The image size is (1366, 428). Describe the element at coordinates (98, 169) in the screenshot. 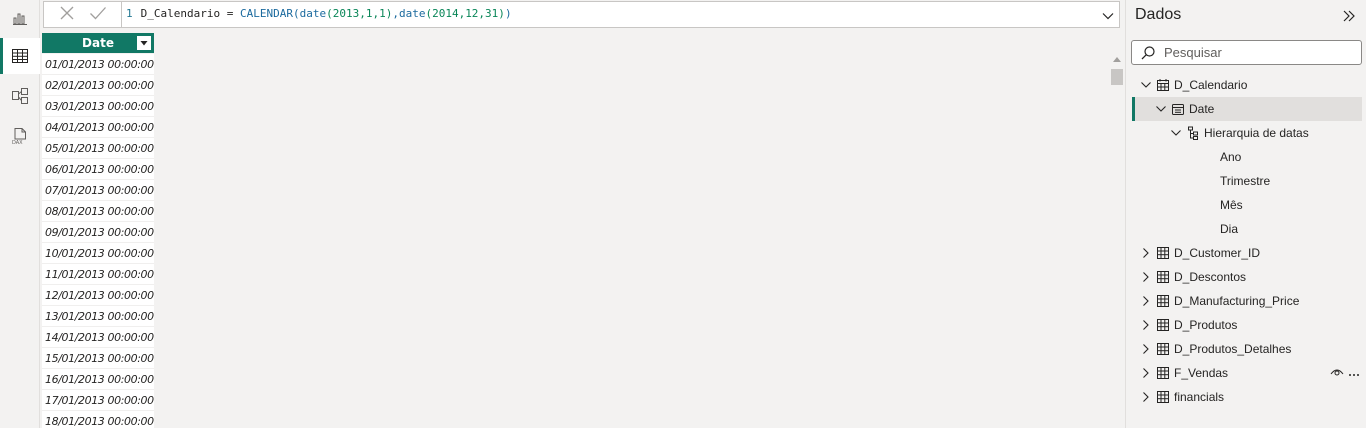

I see `table-row: 06/01/2013 00:00:00` at that location.